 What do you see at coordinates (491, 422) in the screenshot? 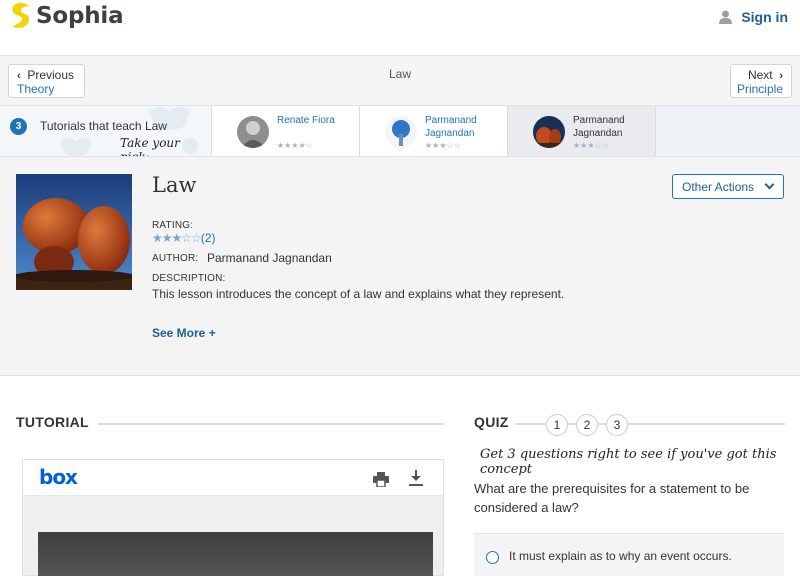
I see `quiz-heading: QUIZ` at bounding box center [491, 422].